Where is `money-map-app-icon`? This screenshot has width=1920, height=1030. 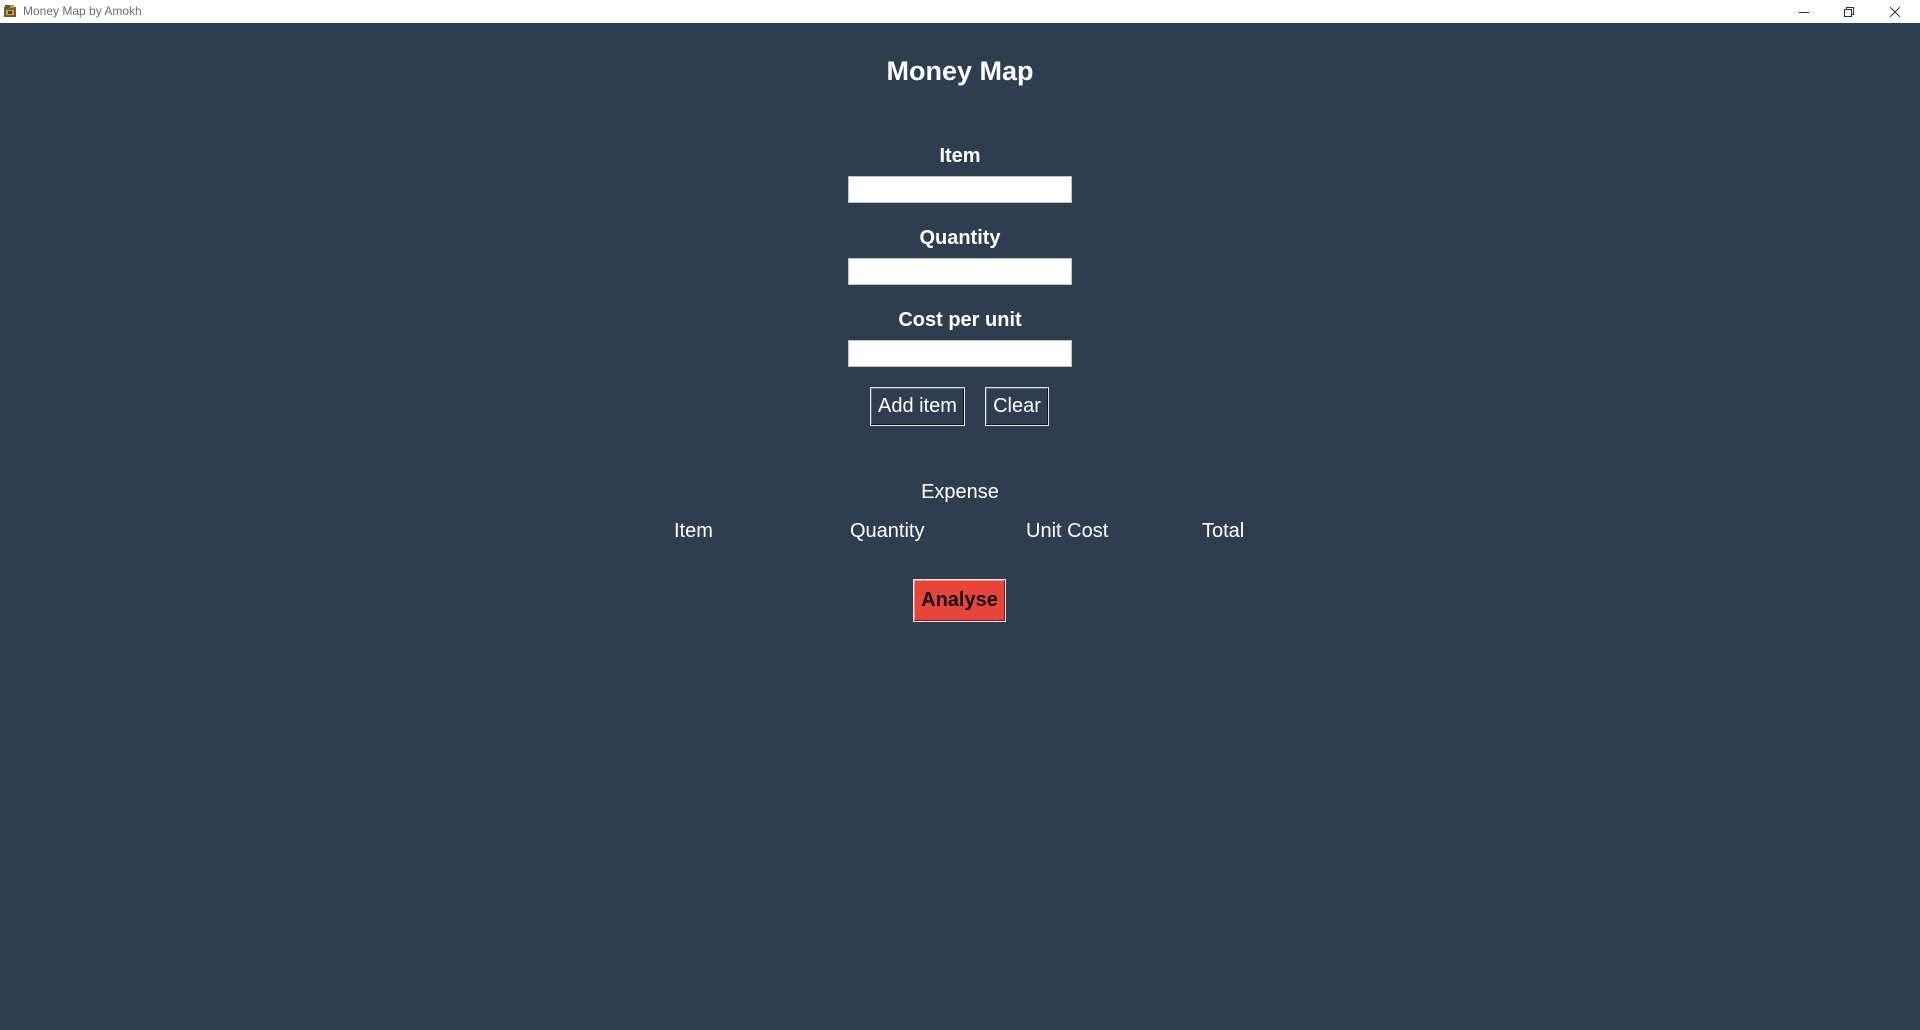 money-map-app-icon is located at coordinates (10, 11).